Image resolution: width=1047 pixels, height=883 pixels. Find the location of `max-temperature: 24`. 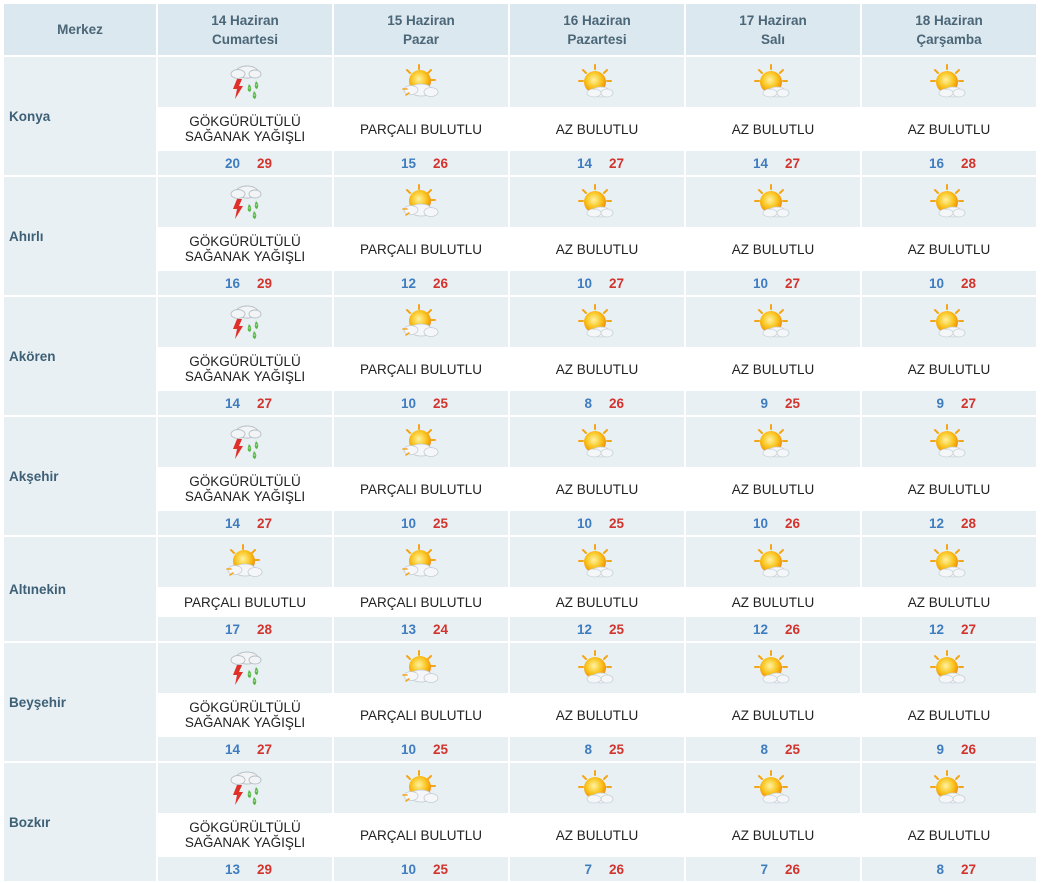

max-temperature: 24 is located at coordinates (440, 629).